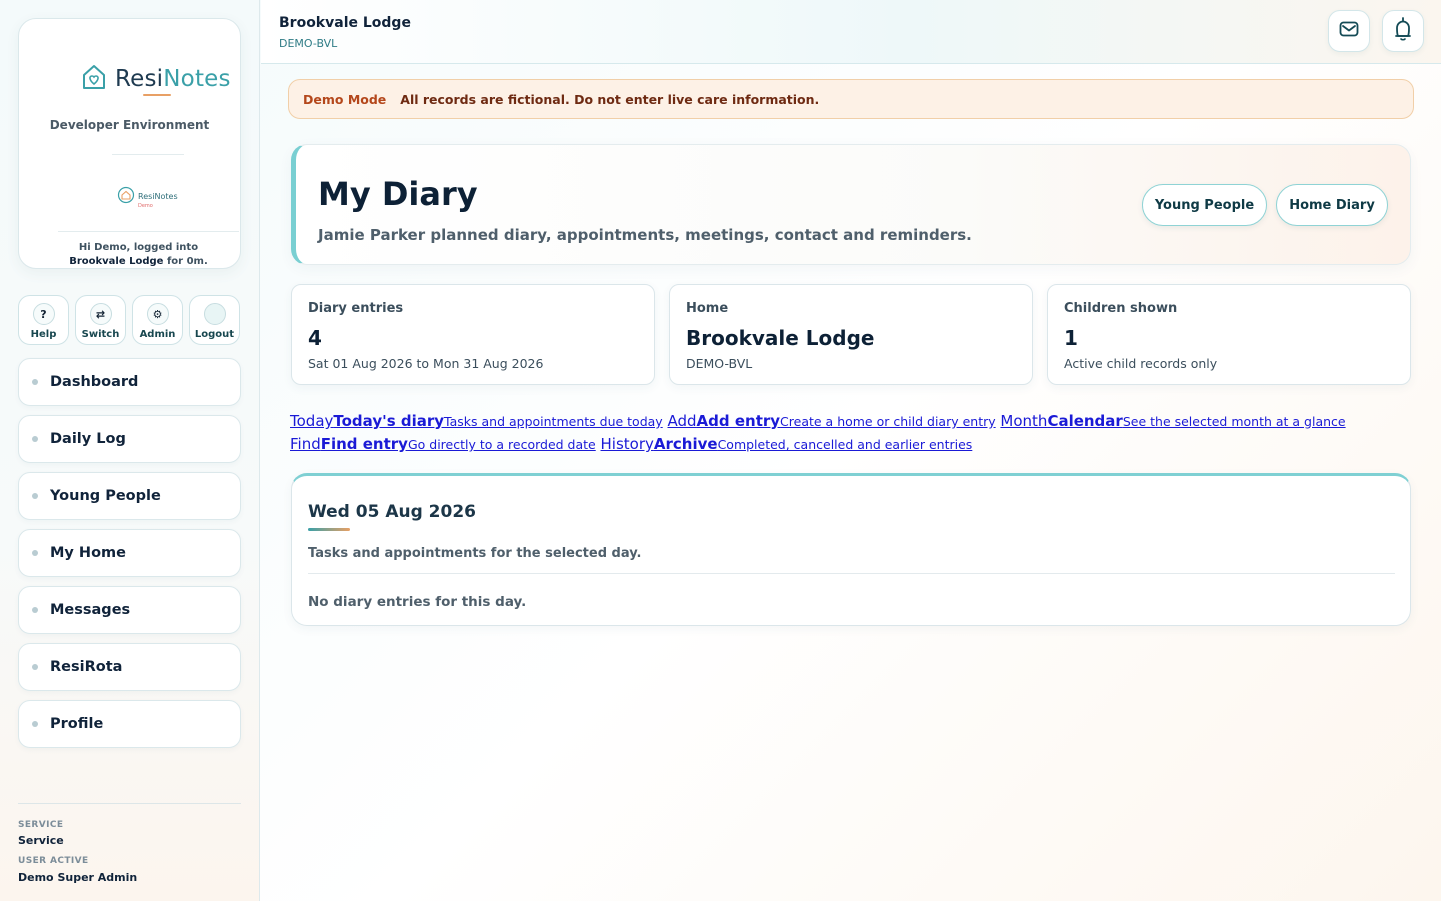 The image size is (1441, 901). What do you see at coordinates (94, 382) in the screenshot?
I see `nav-item-label: Dashboard` at bounding box center [94, 382].